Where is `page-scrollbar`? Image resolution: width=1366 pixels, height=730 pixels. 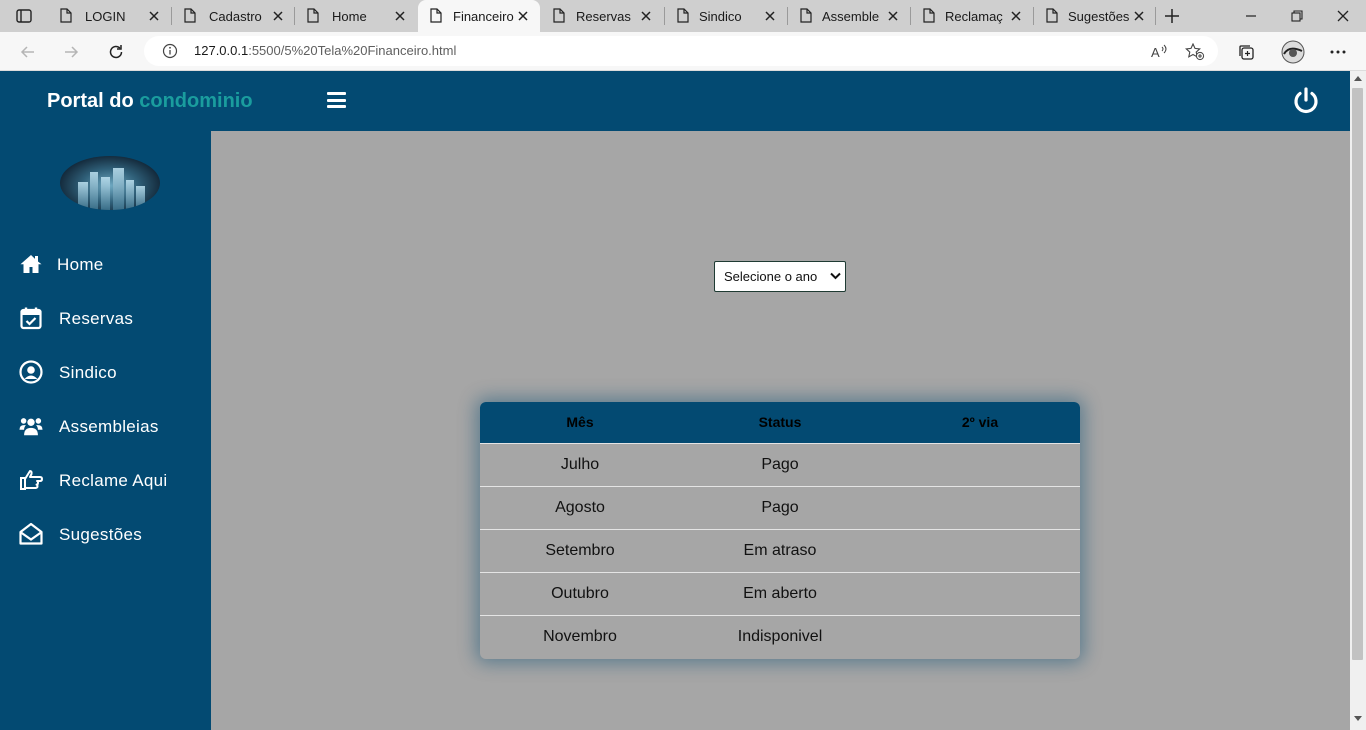 page-scrollbar is located at coordinates (1358, 400).